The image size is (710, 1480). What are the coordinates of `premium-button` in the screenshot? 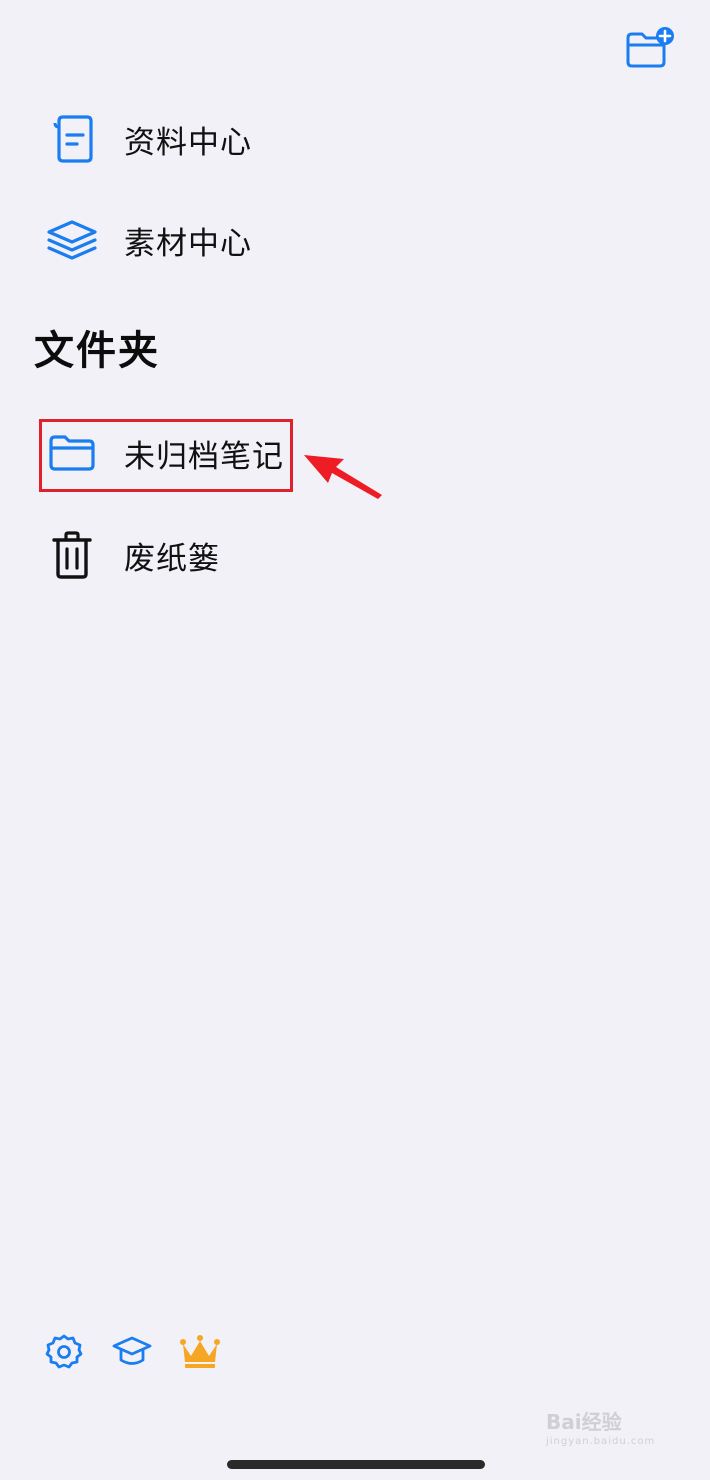 It's located at (200, 1352).